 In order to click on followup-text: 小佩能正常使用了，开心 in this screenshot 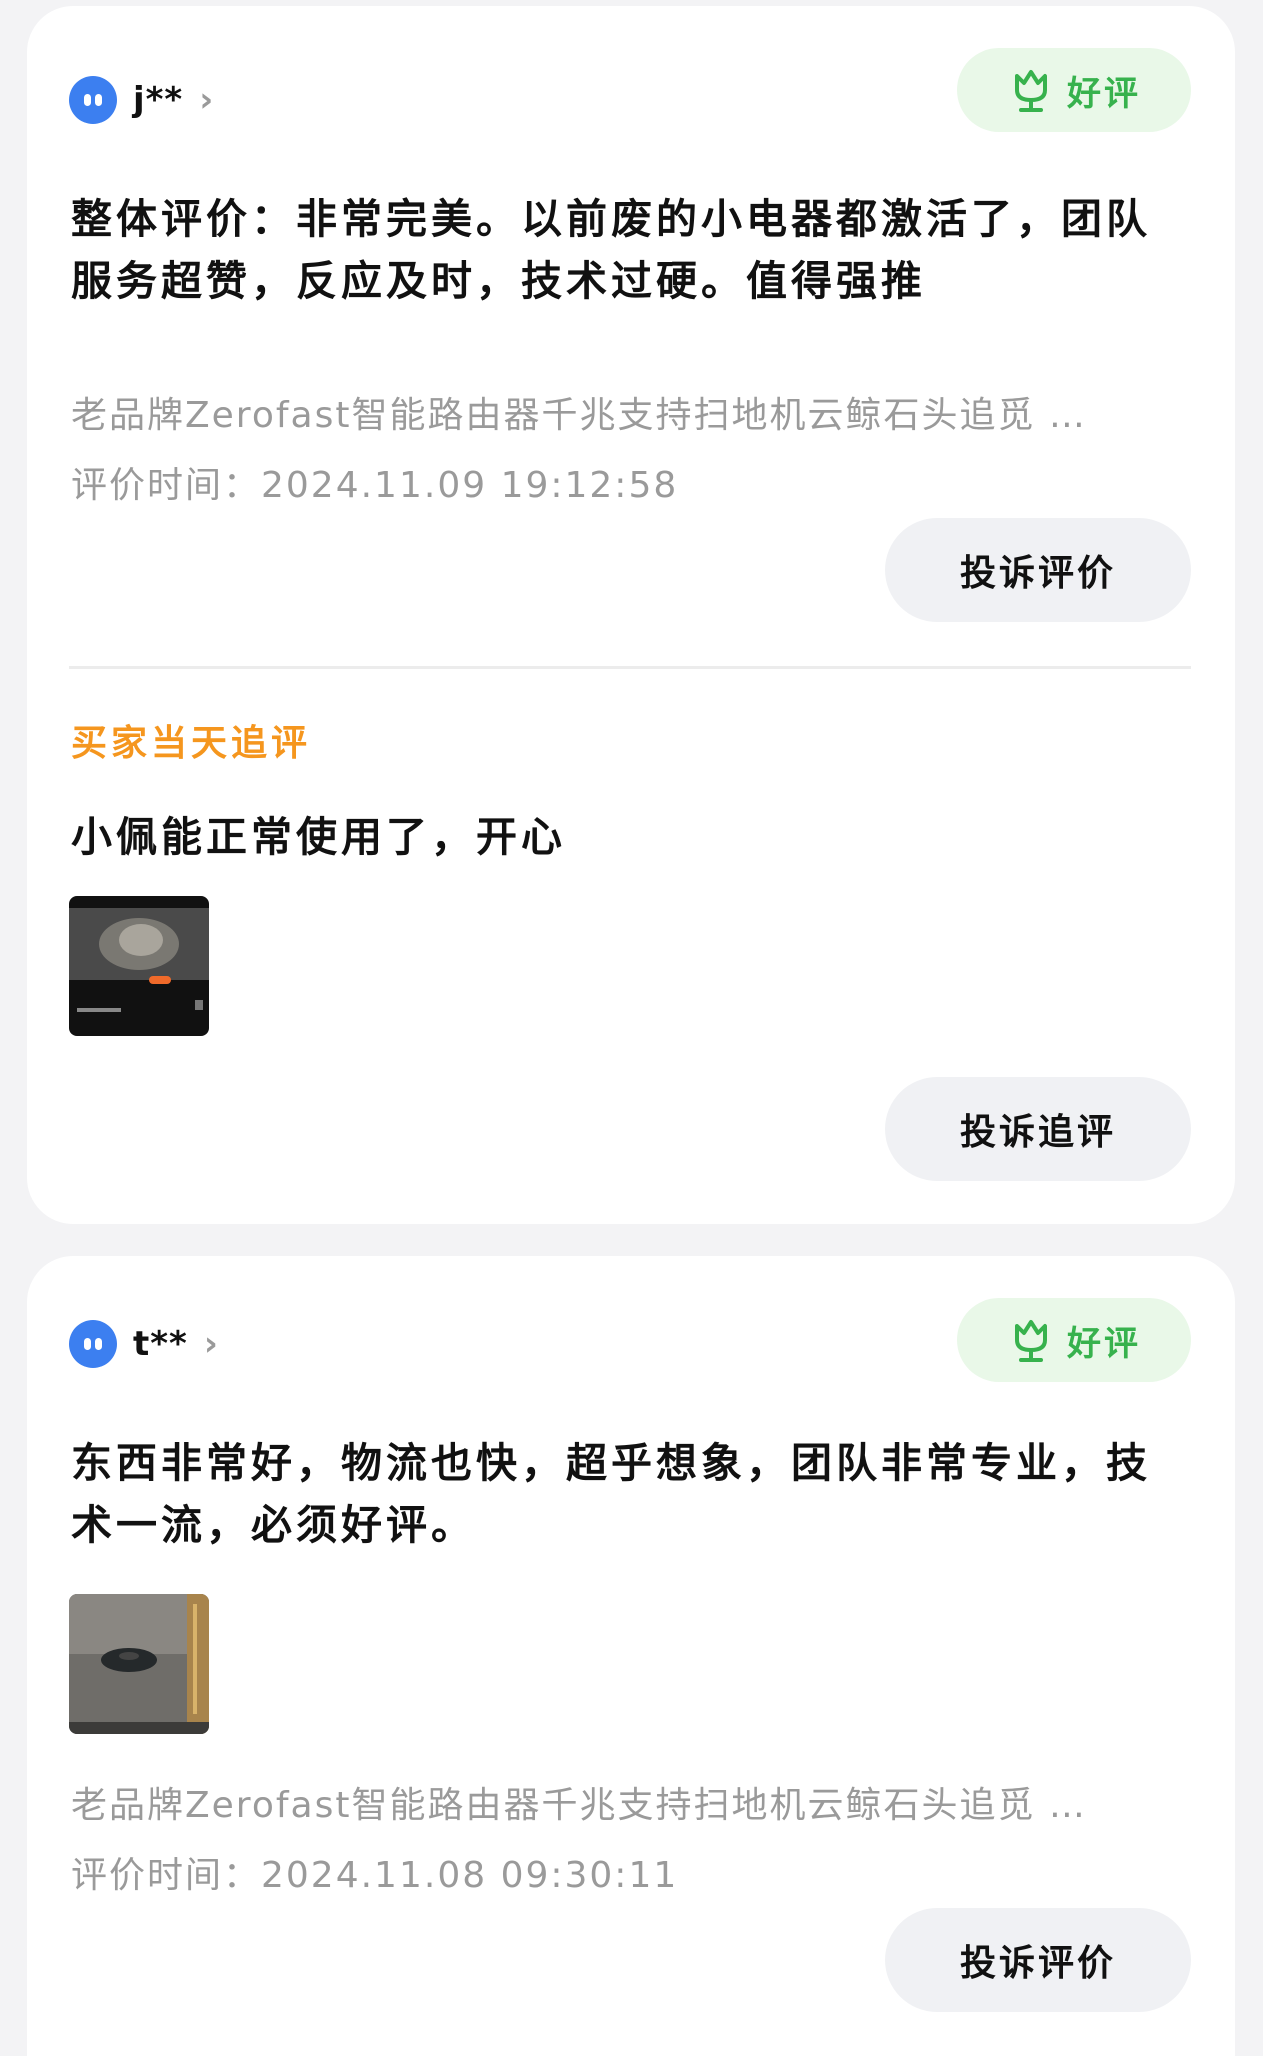, I will do `click(318, 837)`.